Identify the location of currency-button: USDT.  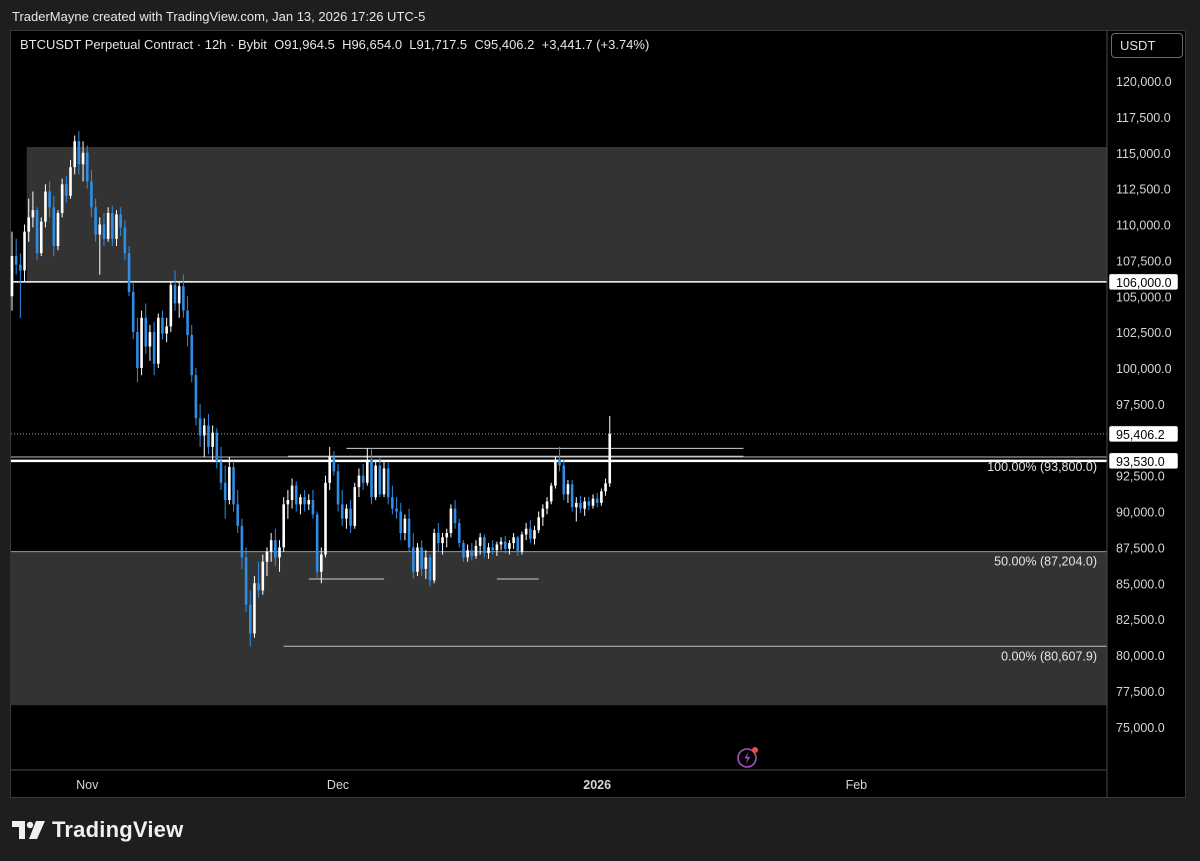
(1147, 45).